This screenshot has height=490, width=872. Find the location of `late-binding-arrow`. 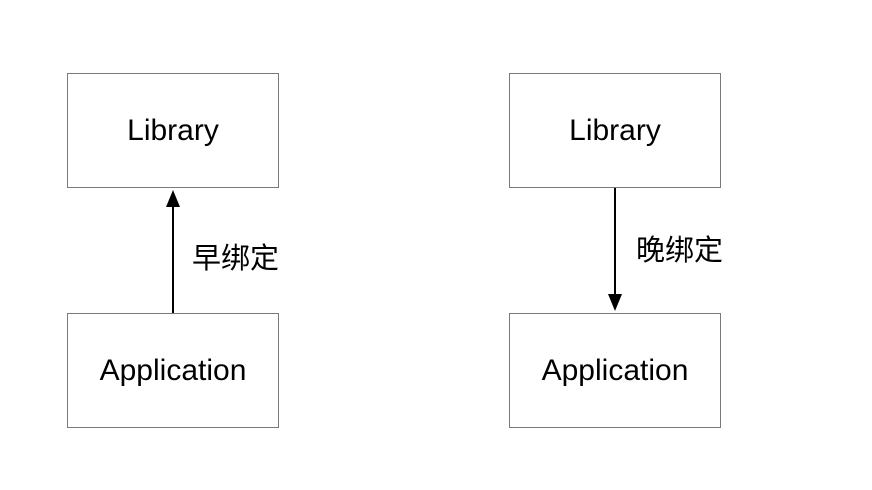

late-binding-arrow is located at coordinates (615, 249).